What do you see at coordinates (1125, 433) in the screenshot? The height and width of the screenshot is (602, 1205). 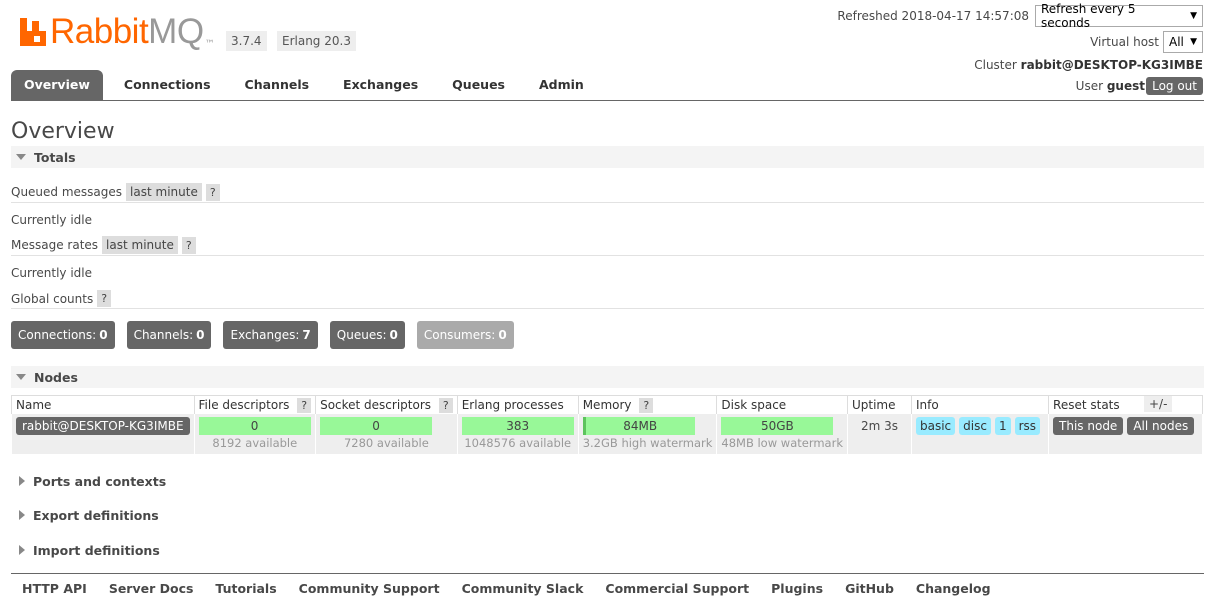 I see `reset-stats-cell: This node All nodes` at bounding box center [1125, 433].